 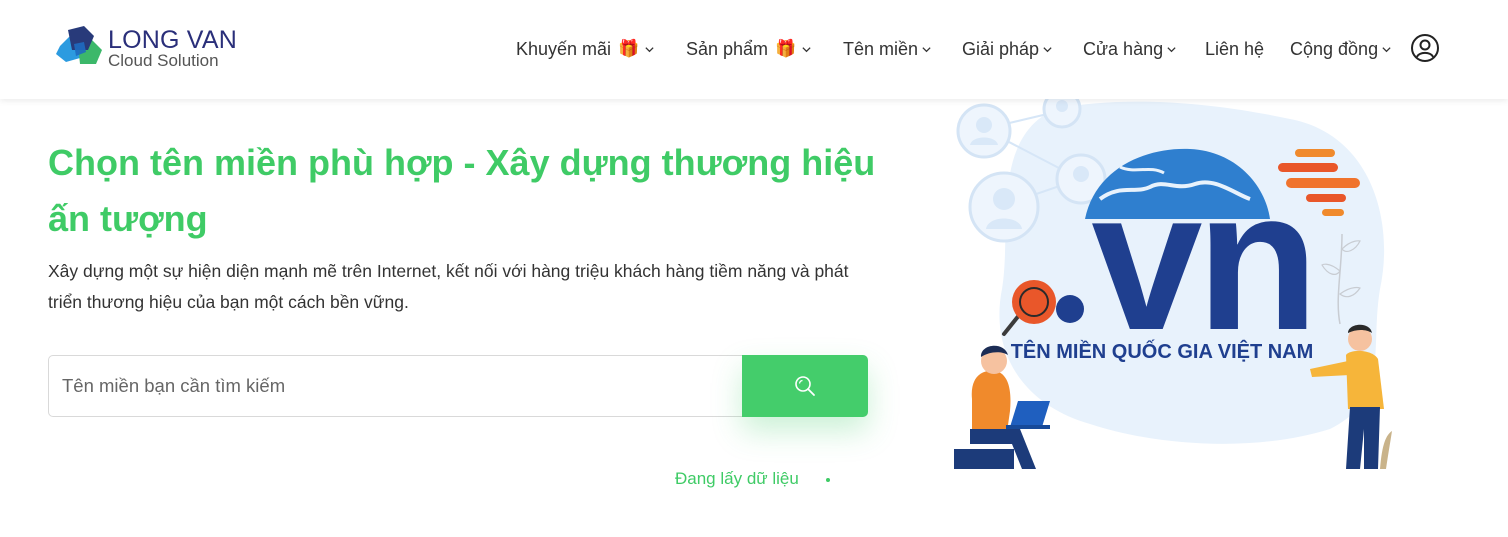 What do you see at coordinates (564, 48) in the screenshot?
I see `nav-item-label: Khuyến mãi` at bounding box center [564, 48].